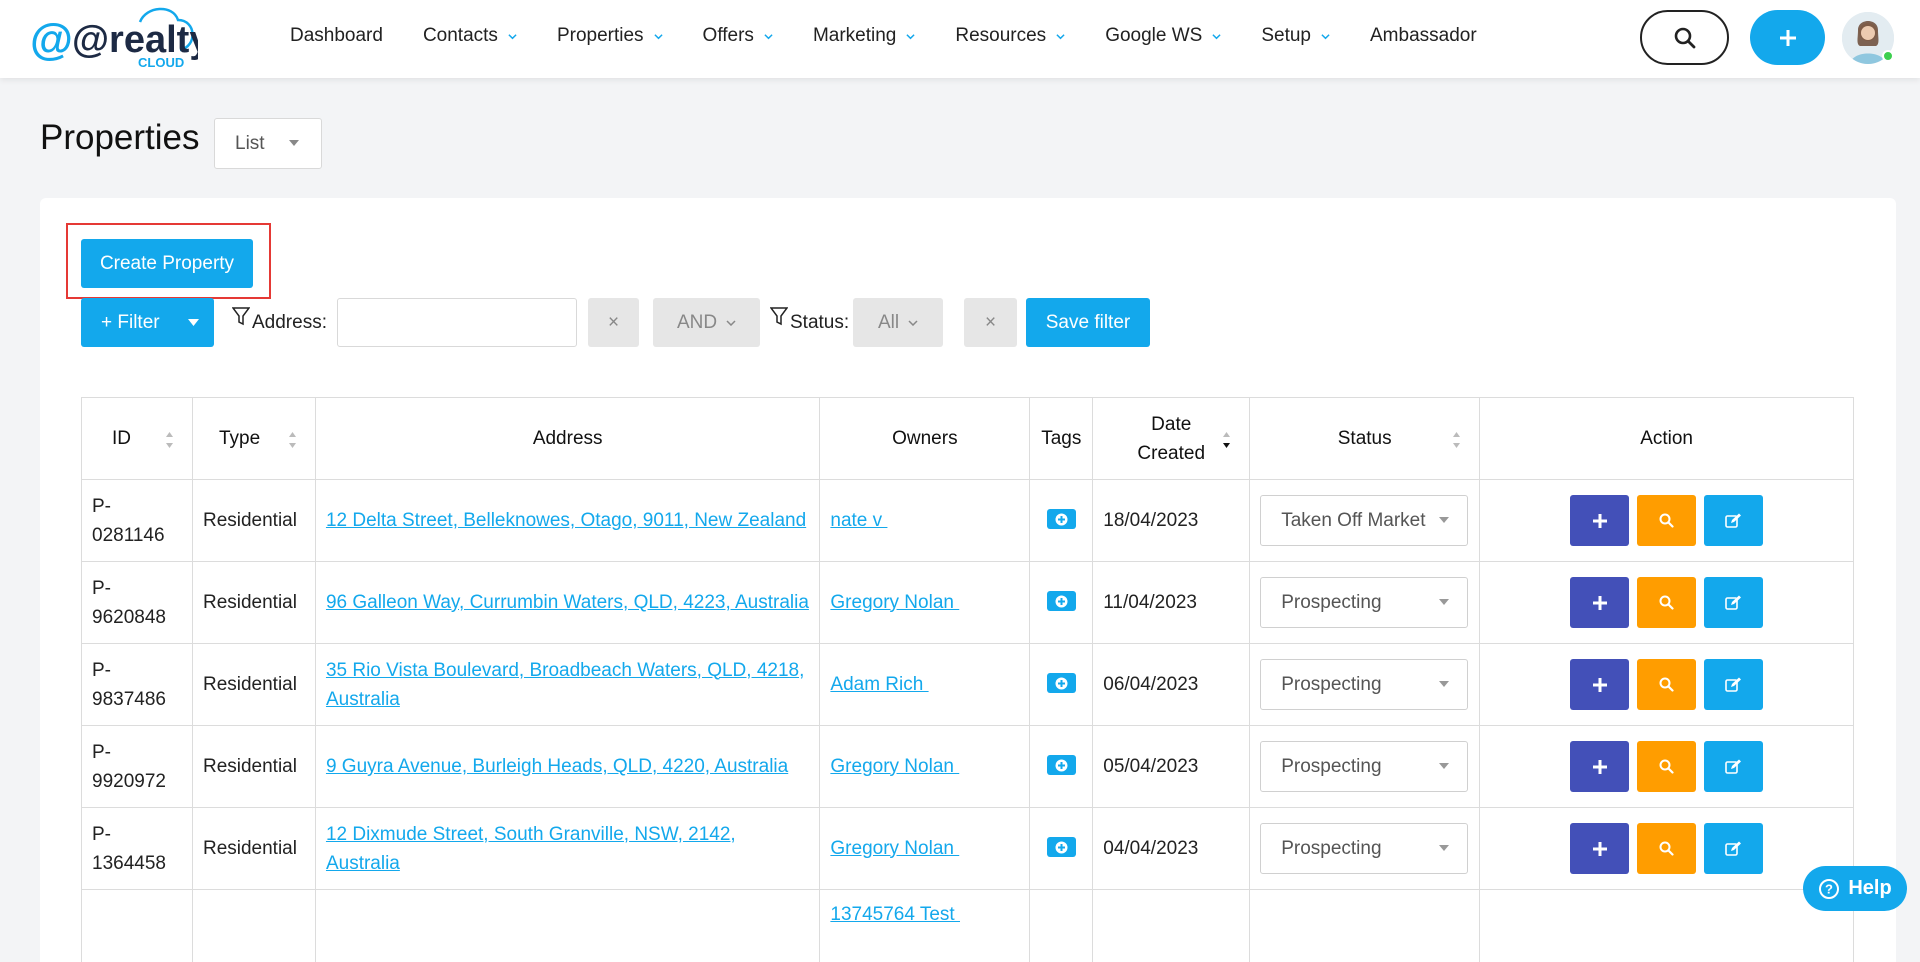 This screenshot has height=962, width=1920. Describe the element at coordinates (1423, 36) in the screenshot. I see `nav-item-ambassador: Ambassador` at that location.